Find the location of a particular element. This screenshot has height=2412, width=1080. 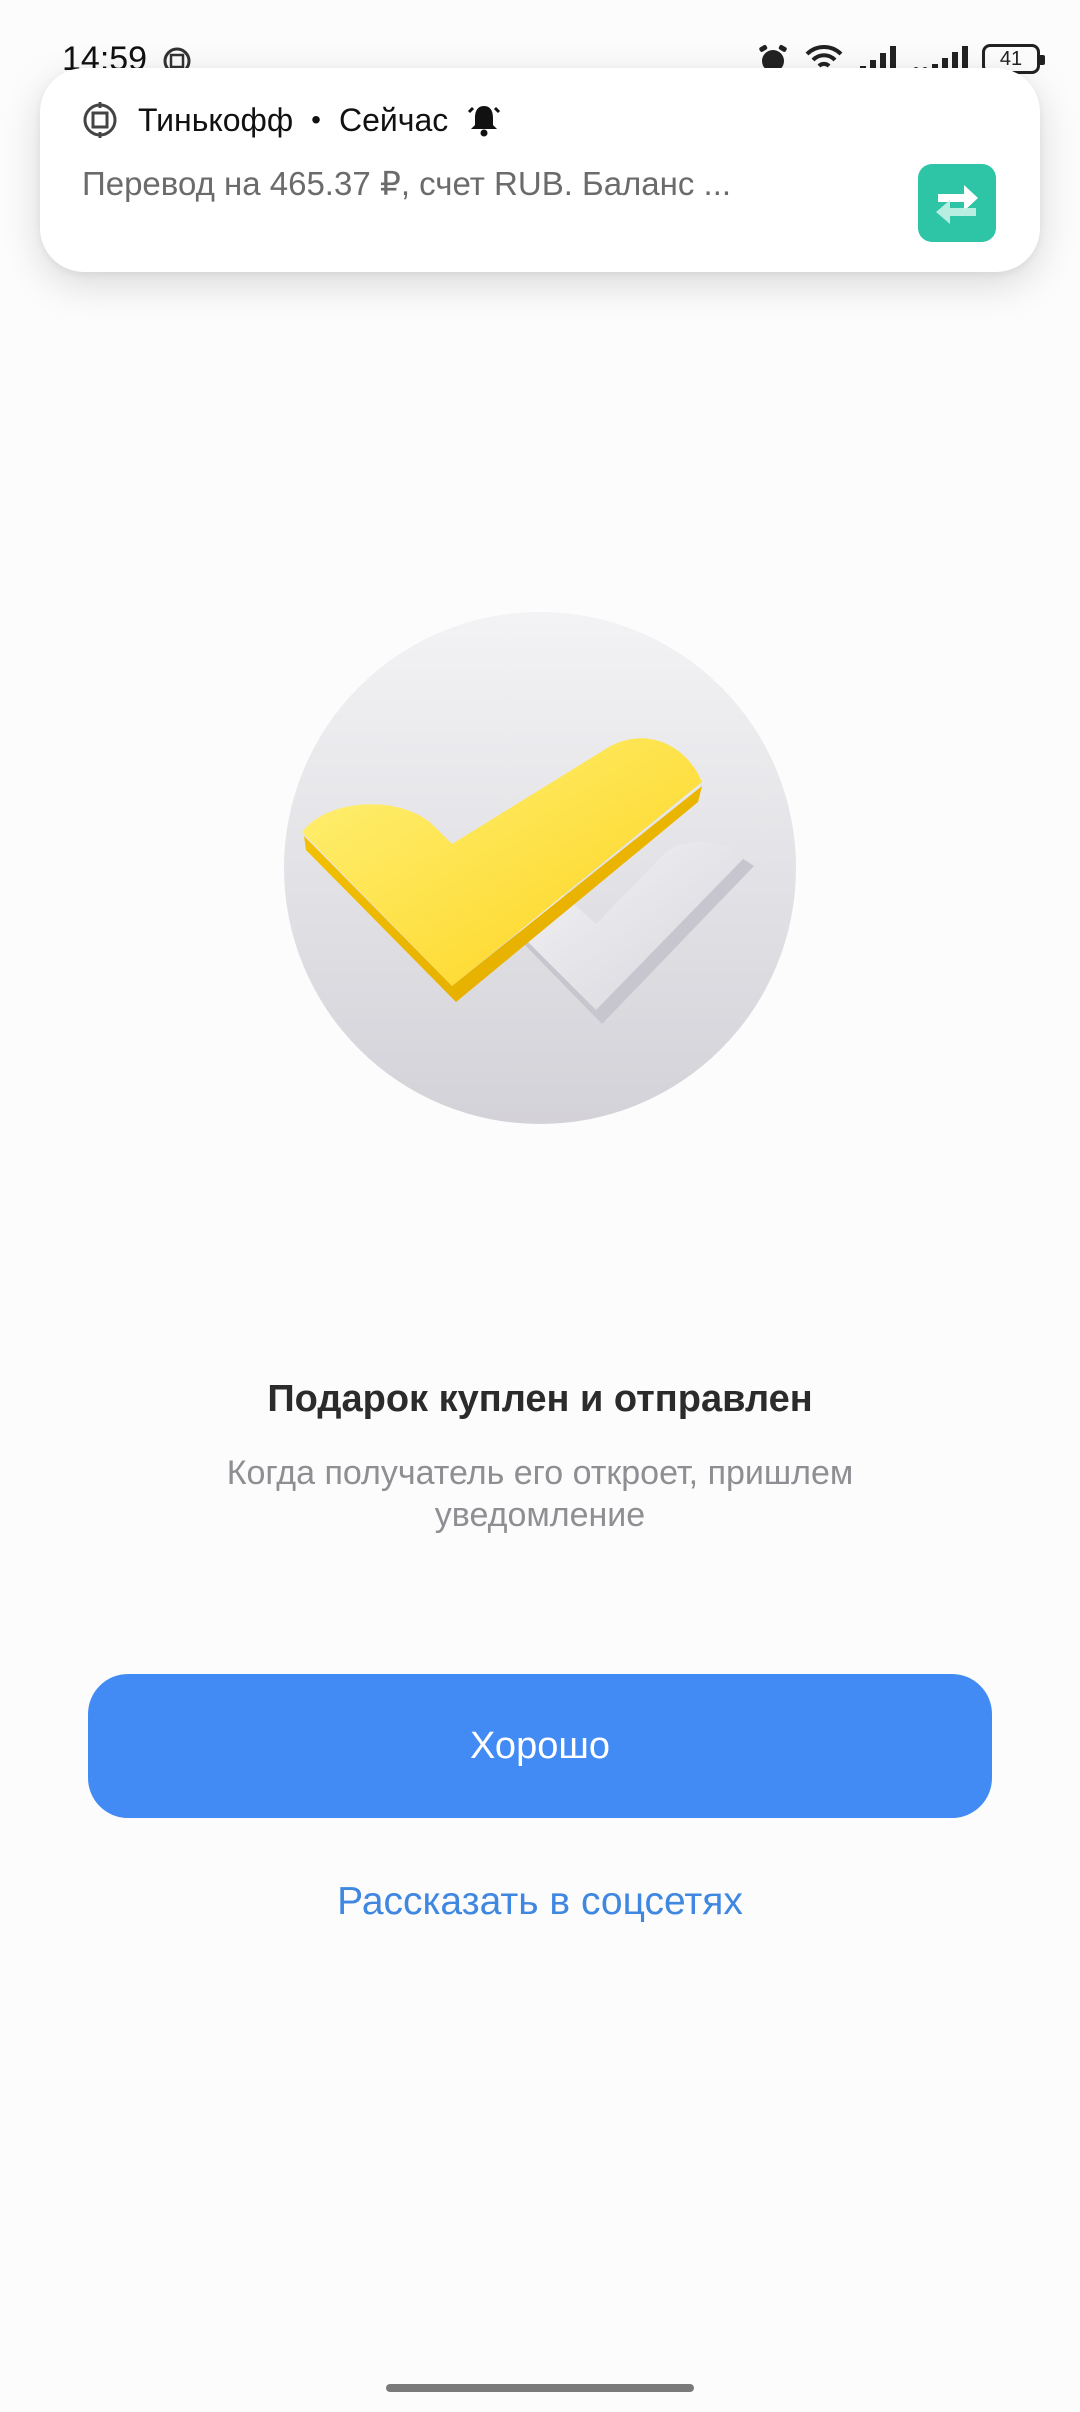

notification-header: Тинькофф • Сейчас is located at coordinates (291, 120).